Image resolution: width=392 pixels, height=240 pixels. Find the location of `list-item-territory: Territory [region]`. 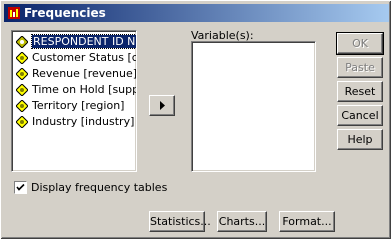

list-item-territory: Territory [region] is located at coordinates (74, 106).